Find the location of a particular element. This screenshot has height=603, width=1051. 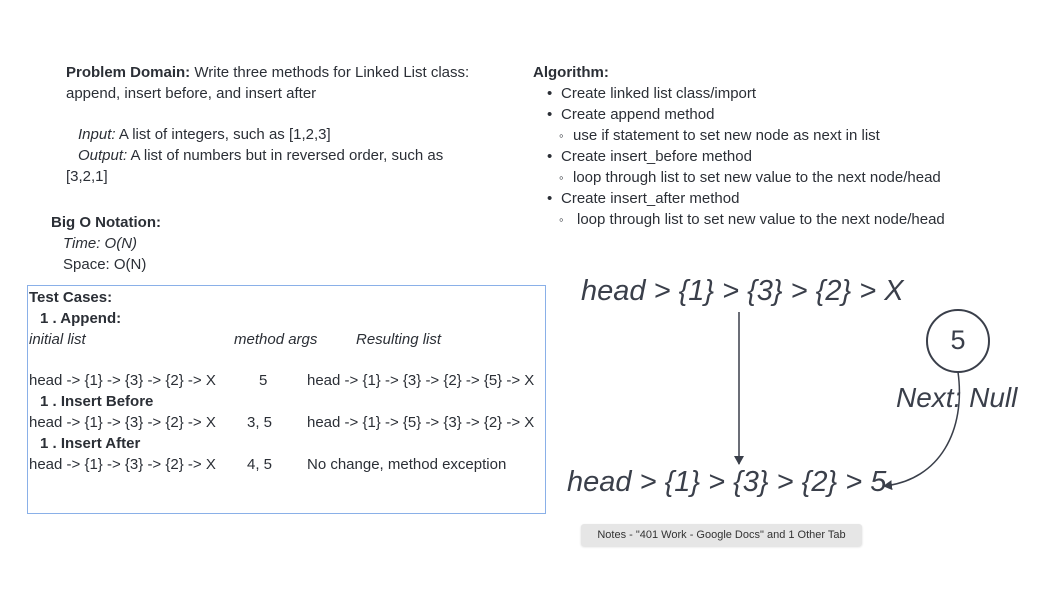

diagram-connectors is located at coordinates (862, 400).